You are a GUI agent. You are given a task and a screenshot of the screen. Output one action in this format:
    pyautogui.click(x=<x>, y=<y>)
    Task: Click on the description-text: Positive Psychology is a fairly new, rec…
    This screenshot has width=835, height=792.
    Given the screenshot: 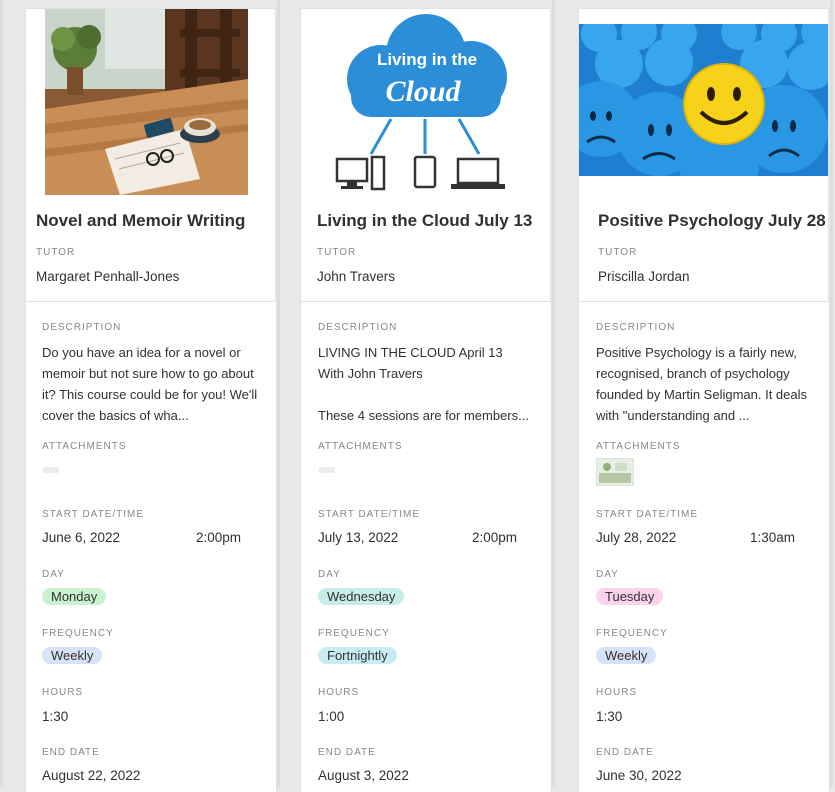 What is the action you would take?
    pyautogui.click(x=702, y=384)
    